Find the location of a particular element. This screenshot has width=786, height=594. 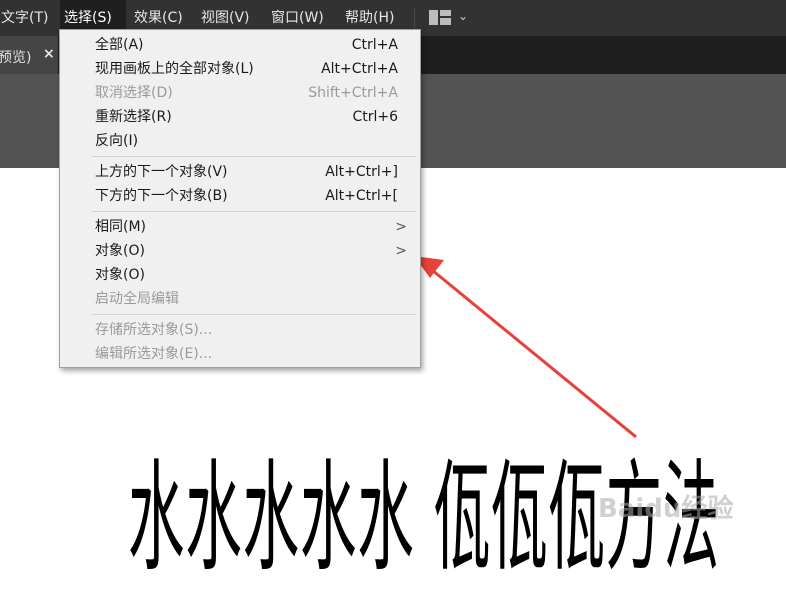

menu-item-next-object-below: 下方的下一个对象(B) Alt+Ctrl+[ is located at coordinates (240, 196).